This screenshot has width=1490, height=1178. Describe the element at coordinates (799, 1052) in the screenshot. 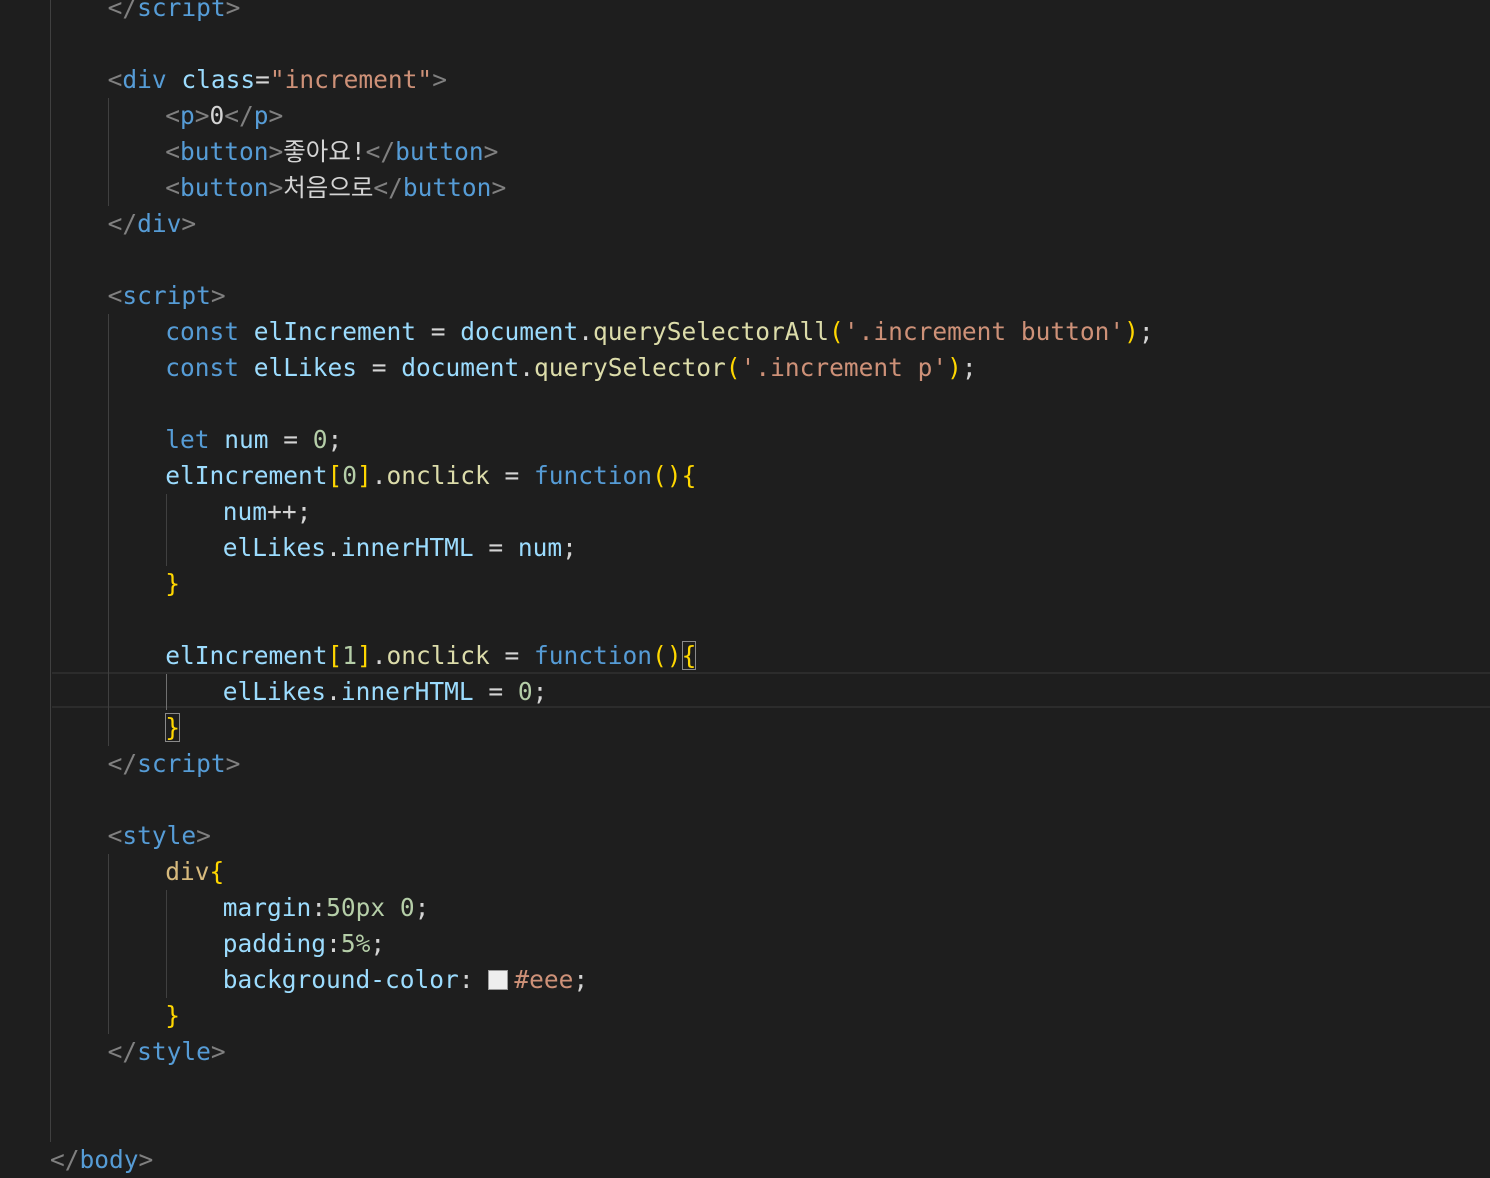

I see `code-line: </style>` at that location.